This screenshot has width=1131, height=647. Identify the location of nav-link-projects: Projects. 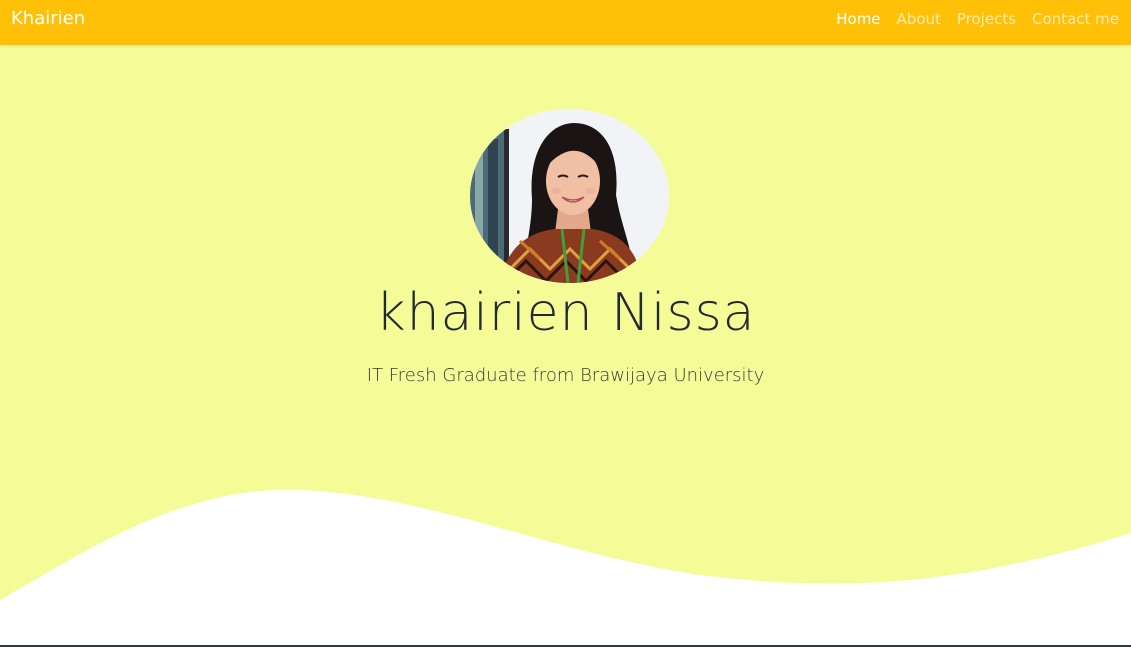
(986, 19).